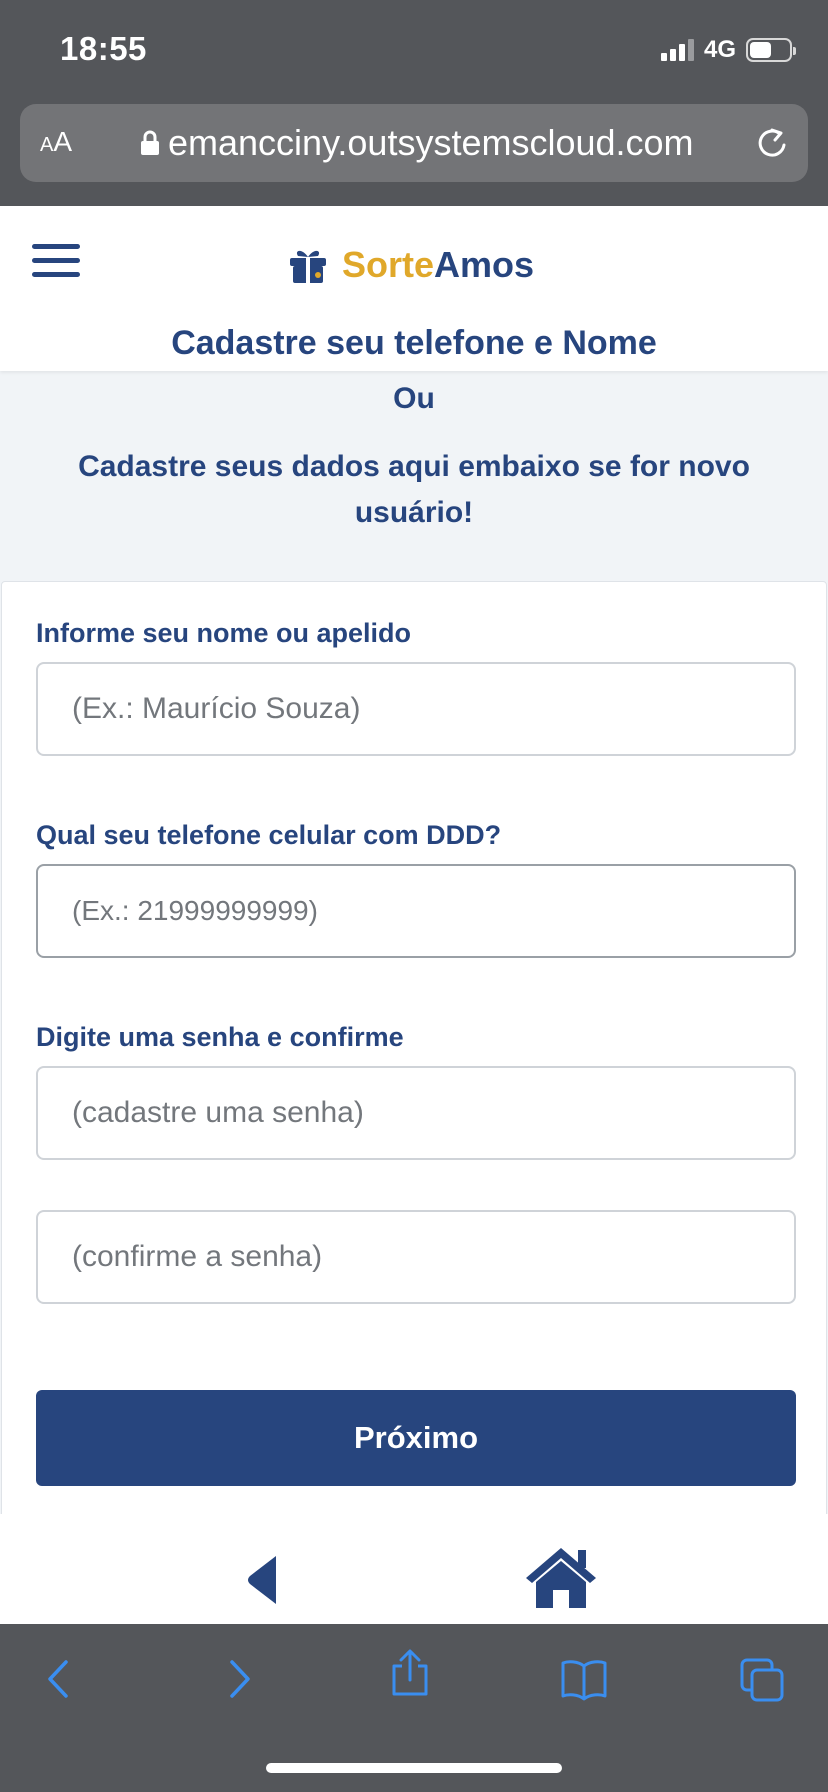 The height and width of the screenshot is (1792, 828). What do you see at coordinates (584, 1679) in the screenshot?
I see `bookmarks-icon` at bounding box center [584, 1679].